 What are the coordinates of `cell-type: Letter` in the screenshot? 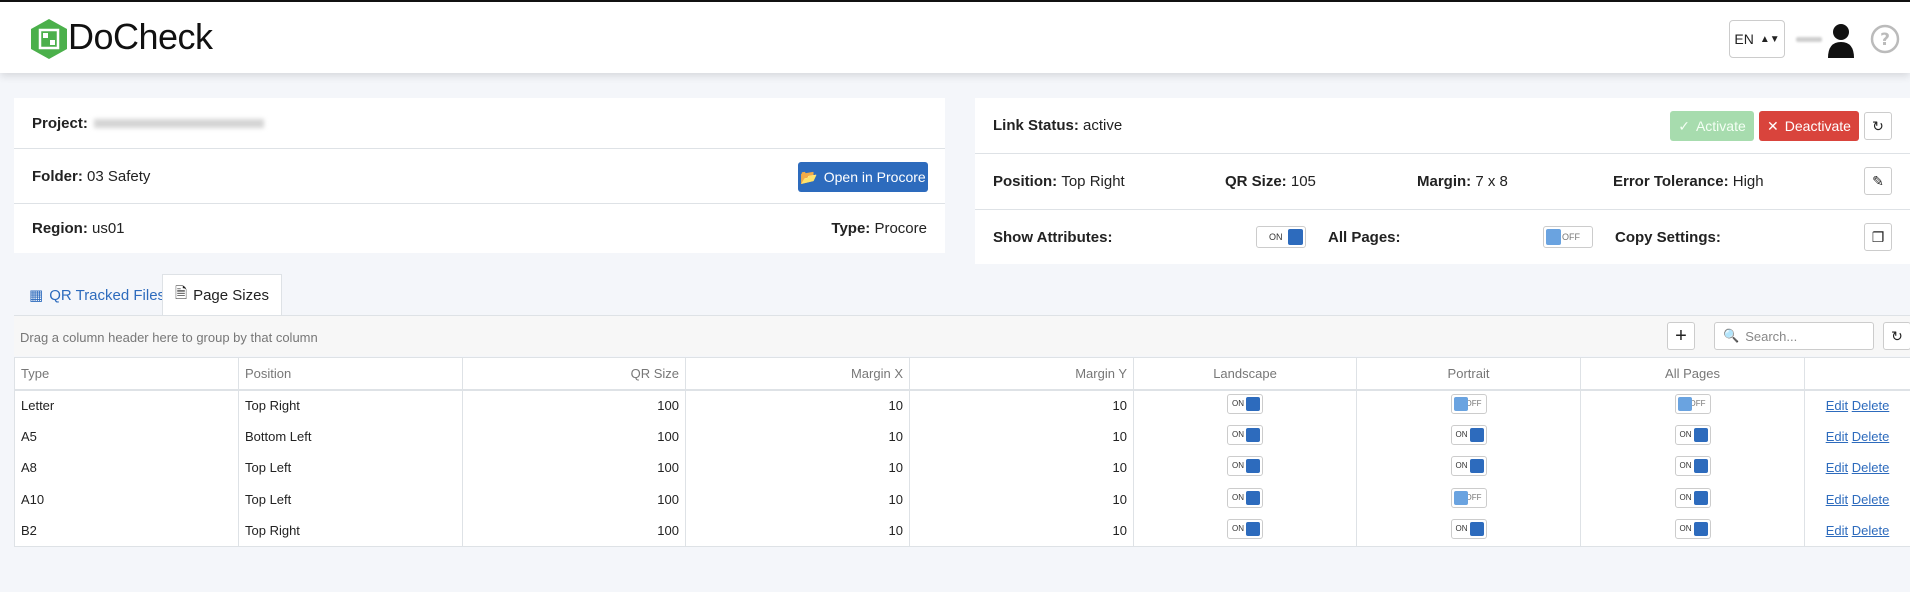 It's located at (126, 405).